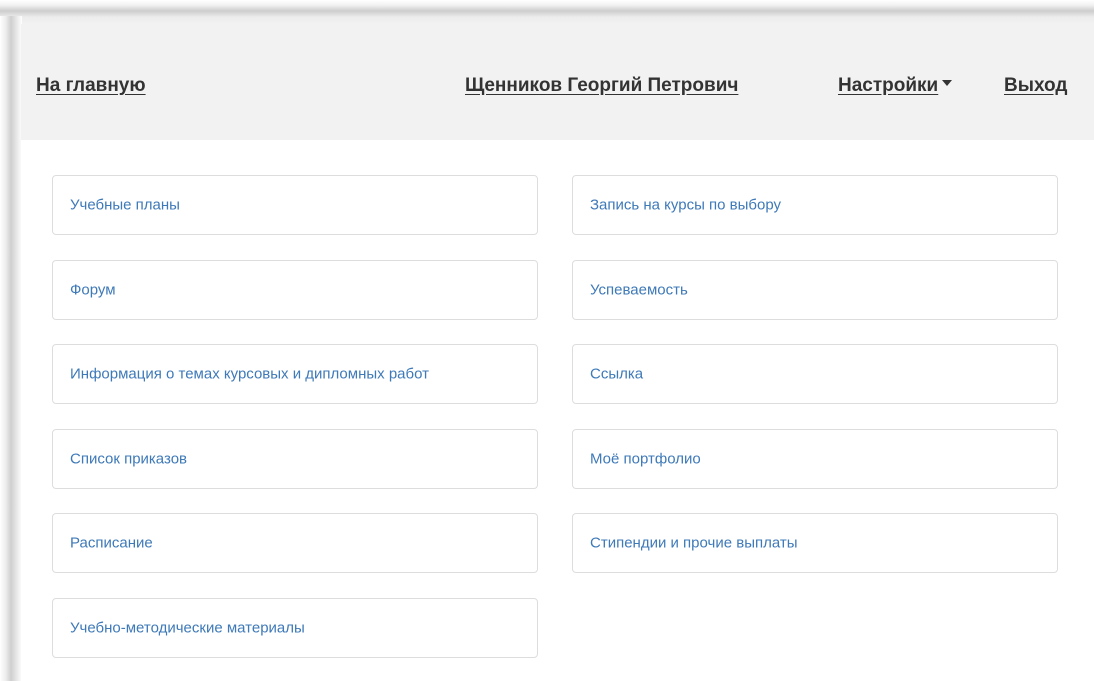  What do you see at coordinates (601, 86) in the screenshot?
I see `user-profile-link: Щенников Георгий Петрович` at bounding box center [601, 86].